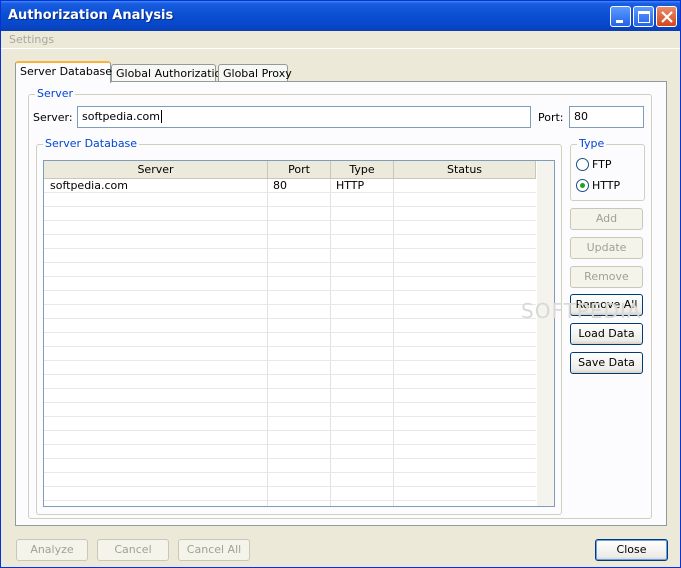 The image size is (681, 568). Describe the element at coordinates (340, 16) in the screenshot. I see `title-bar: Authorization Analysis` at that location.